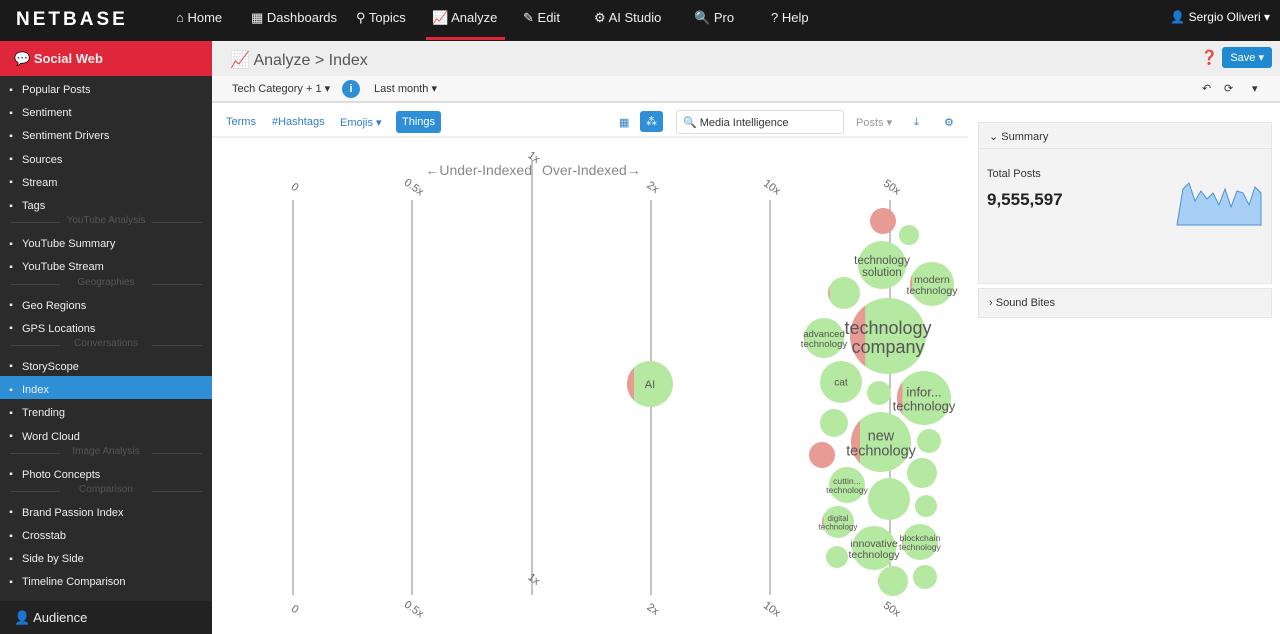 This screenshot has width=1280, height=634. What do you see at coordinates (746, 89) in the screenshot?
I see `filter-bar: Tech Category + 1 ▾ i Last month ▾ ↶ ⟳ ▾` at bounding box center [746, 89].